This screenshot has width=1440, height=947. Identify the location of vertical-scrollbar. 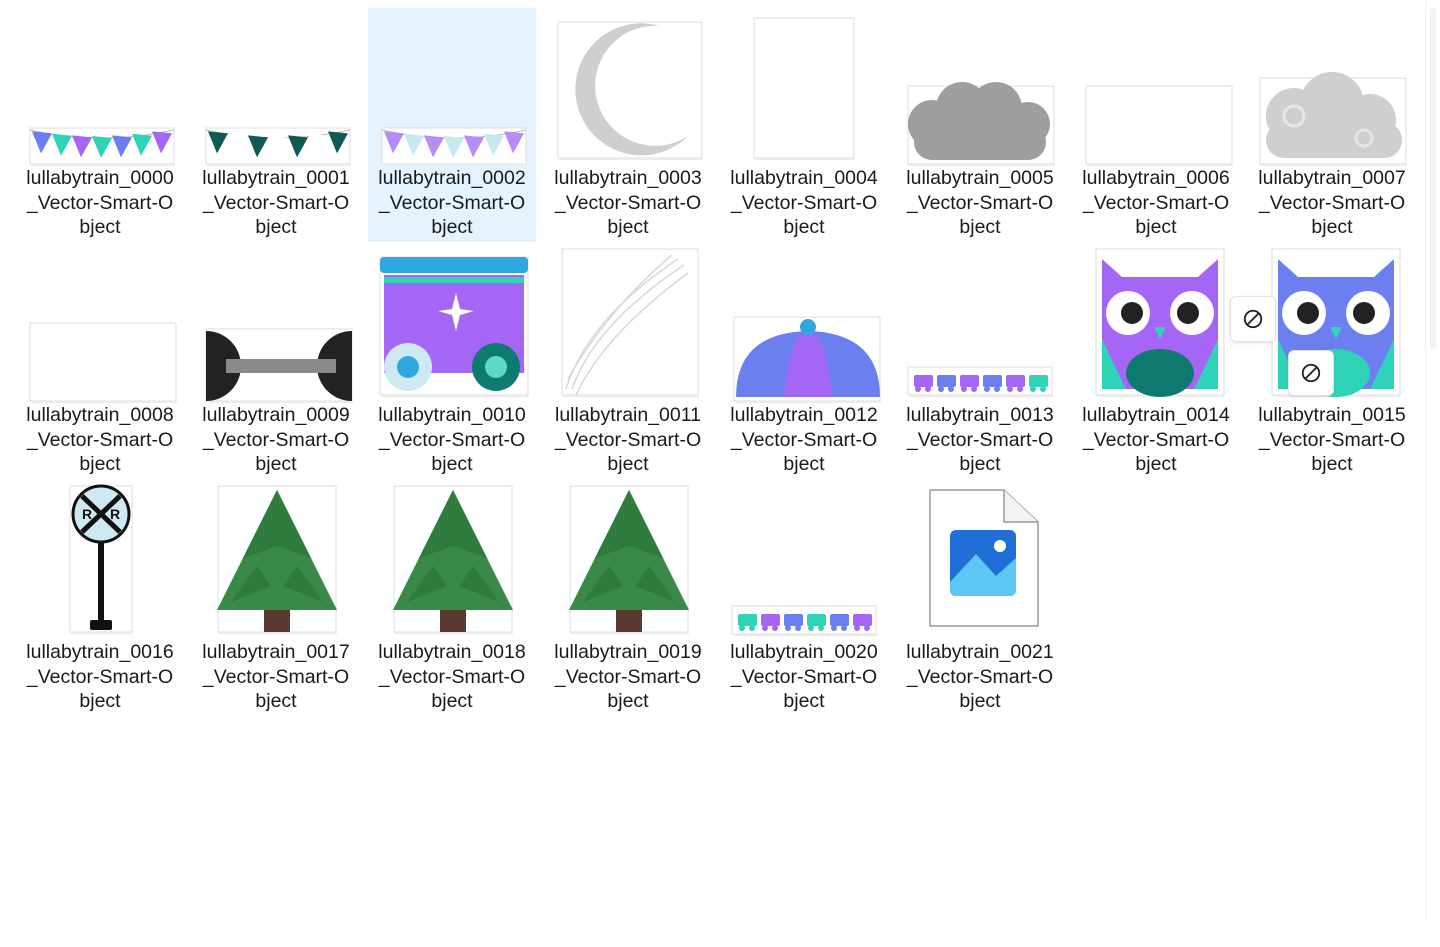
(1432, 460).